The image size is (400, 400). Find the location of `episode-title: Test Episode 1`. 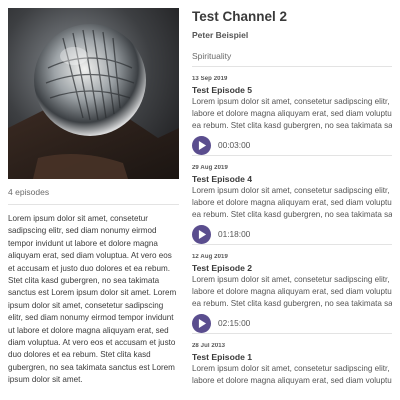

episode-title: Test Episode 1 is located at coordinates (296, 357).